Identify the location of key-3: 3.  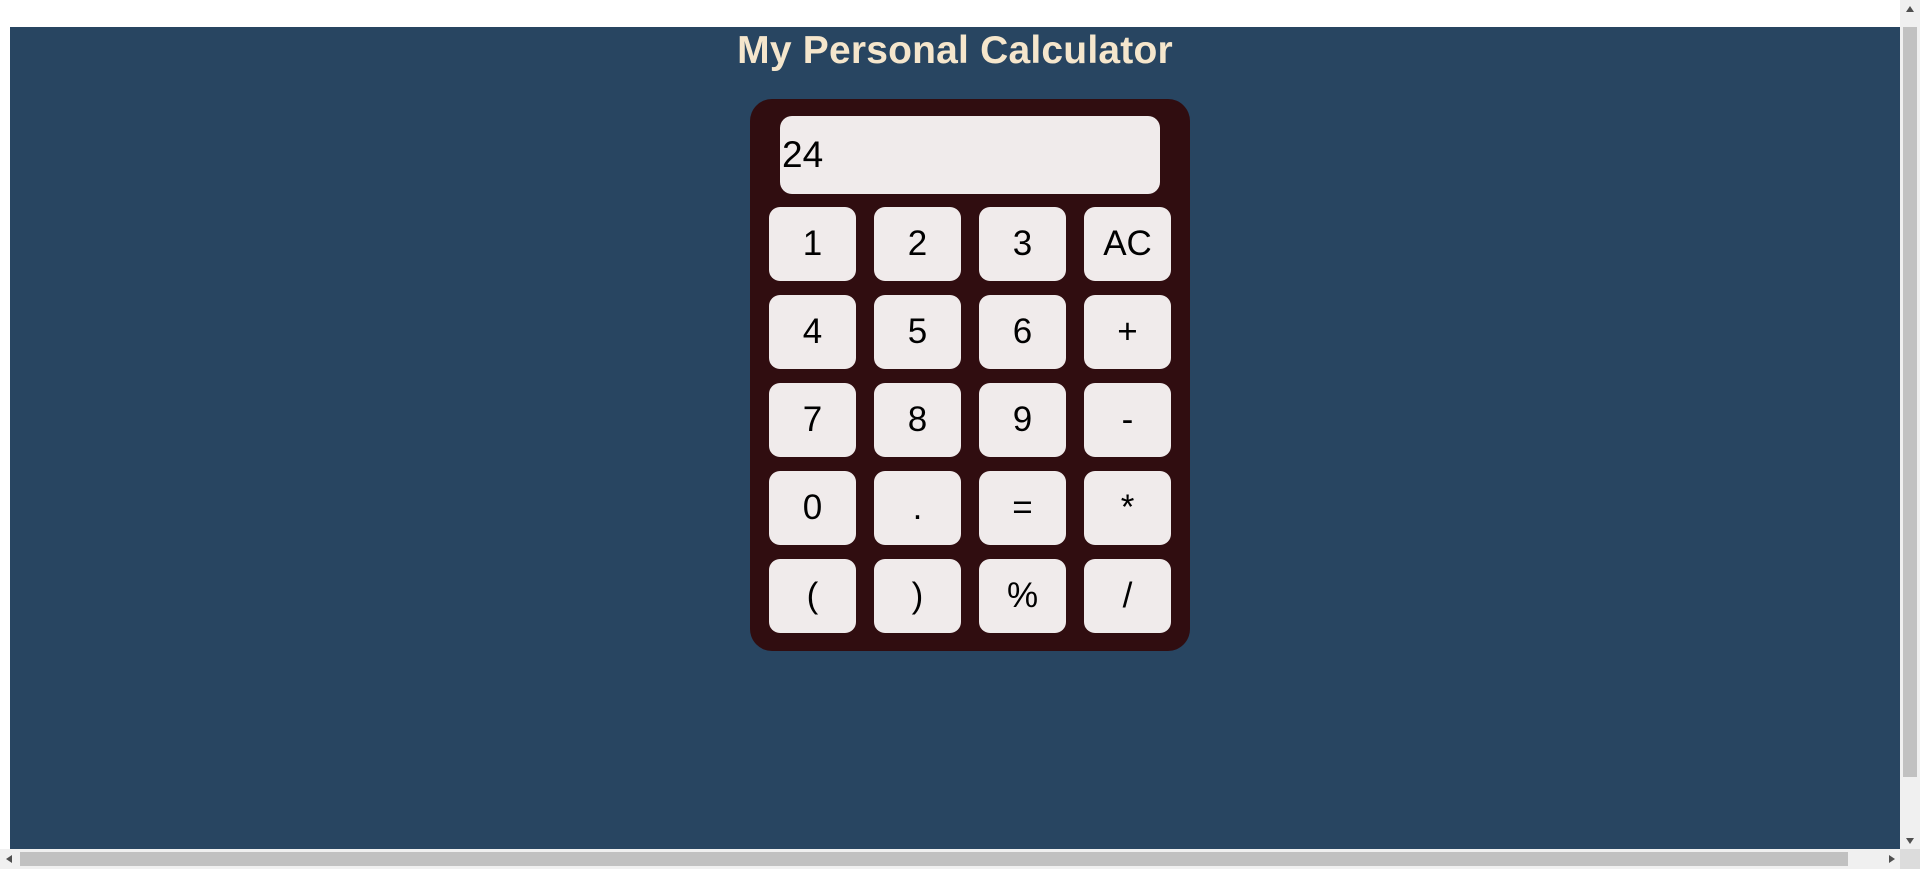
(1022, 244).